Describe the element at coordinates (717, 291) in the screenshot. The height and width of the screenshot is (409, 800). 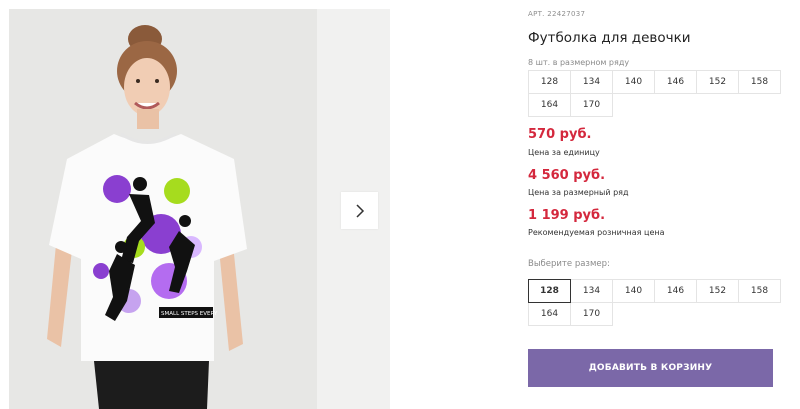
I see `size-option: 152` at that location.